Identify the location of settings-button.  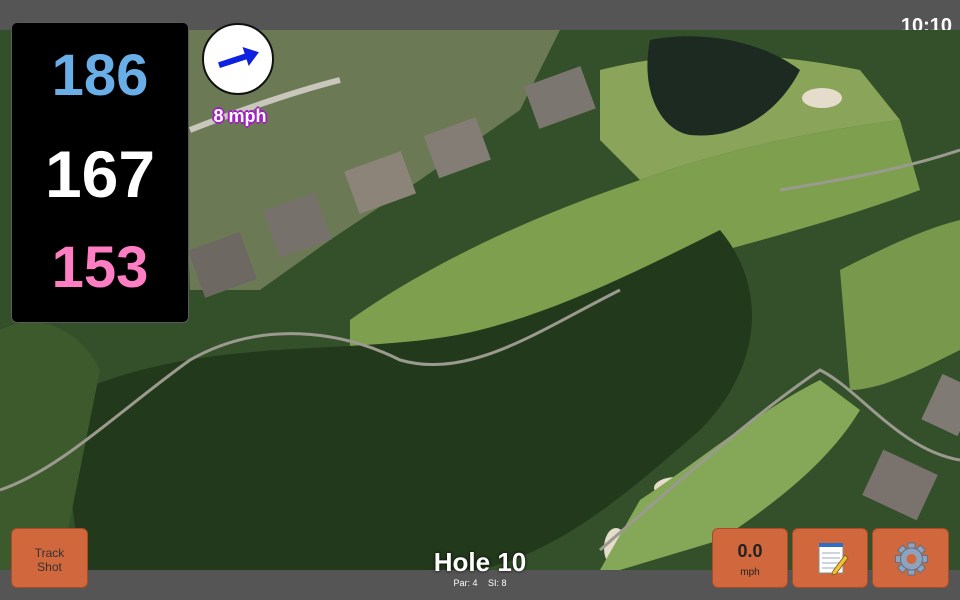
(910, 558).